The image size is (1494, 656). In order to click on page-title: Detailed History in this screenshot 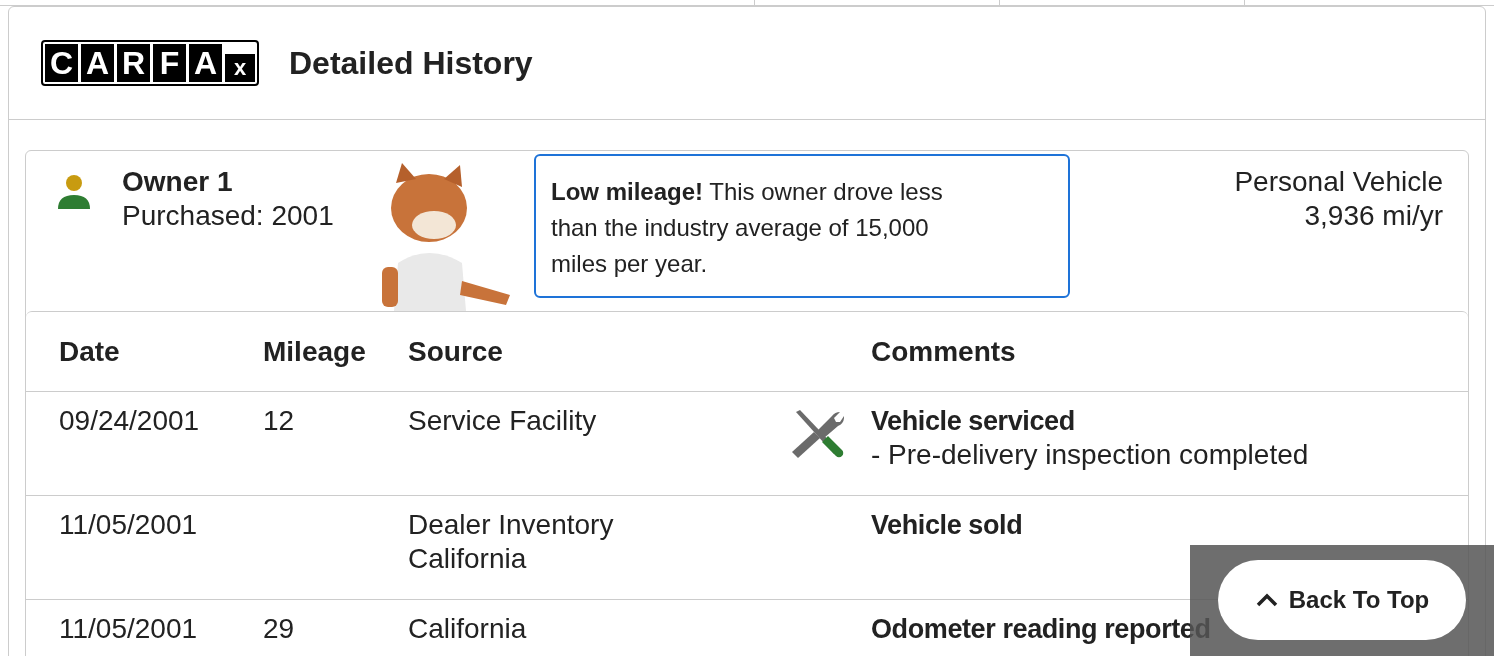, I will do `click(411, 63)`.